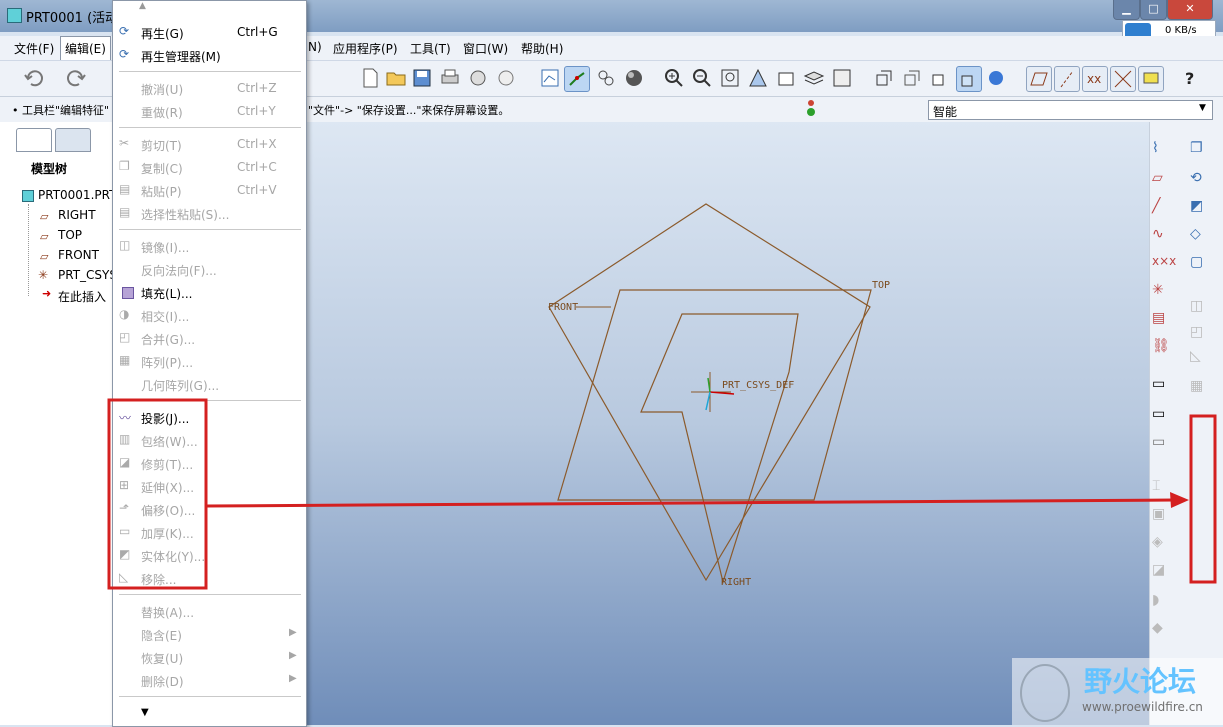 Image resolution: width=1223 pixels, height=727 pixels. I want to click on annotation-arrowhead, so click(1179, 500).